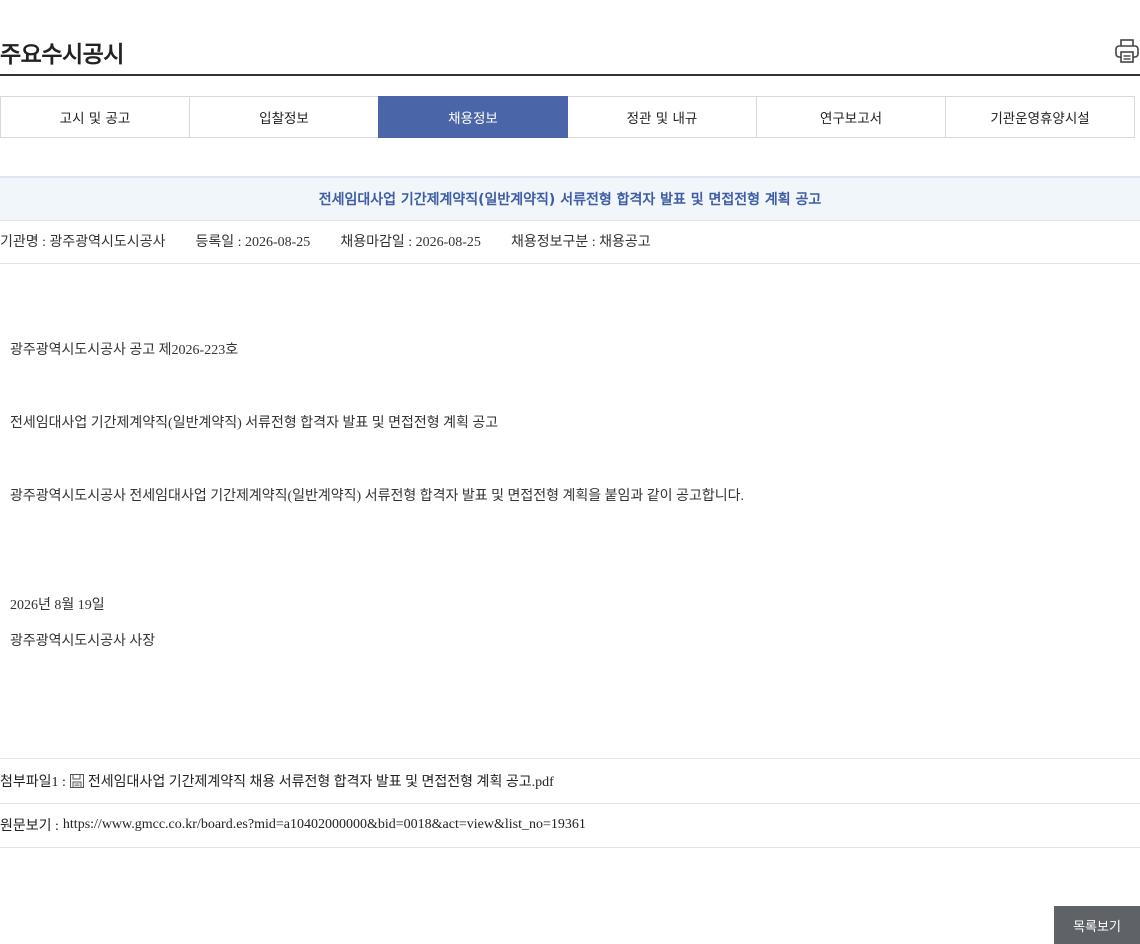 This screenshot has width=1140, height=944. I want to click on body-date: 2026년 8월 19일, so click(57, 605).